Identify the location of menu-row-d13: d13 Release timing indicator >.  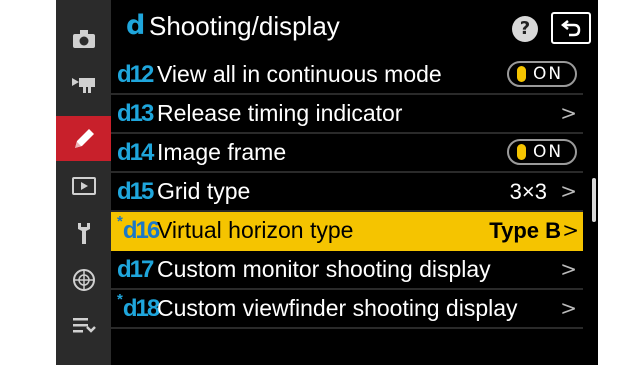
(347, 114).